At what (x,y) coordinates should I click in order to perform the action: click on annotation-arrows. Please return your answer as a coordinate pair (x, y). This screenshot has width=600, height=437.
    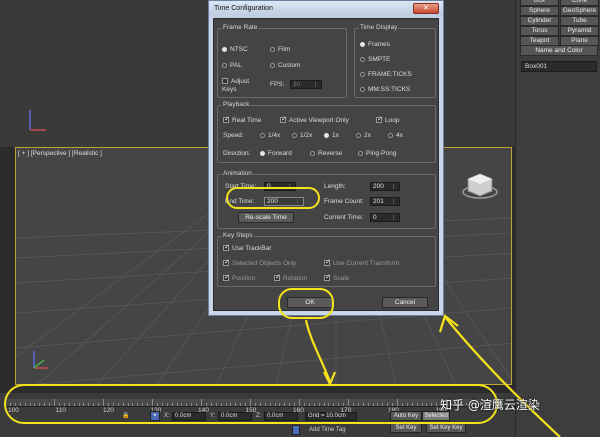
    Looking at the image, I should click on (432, 375).